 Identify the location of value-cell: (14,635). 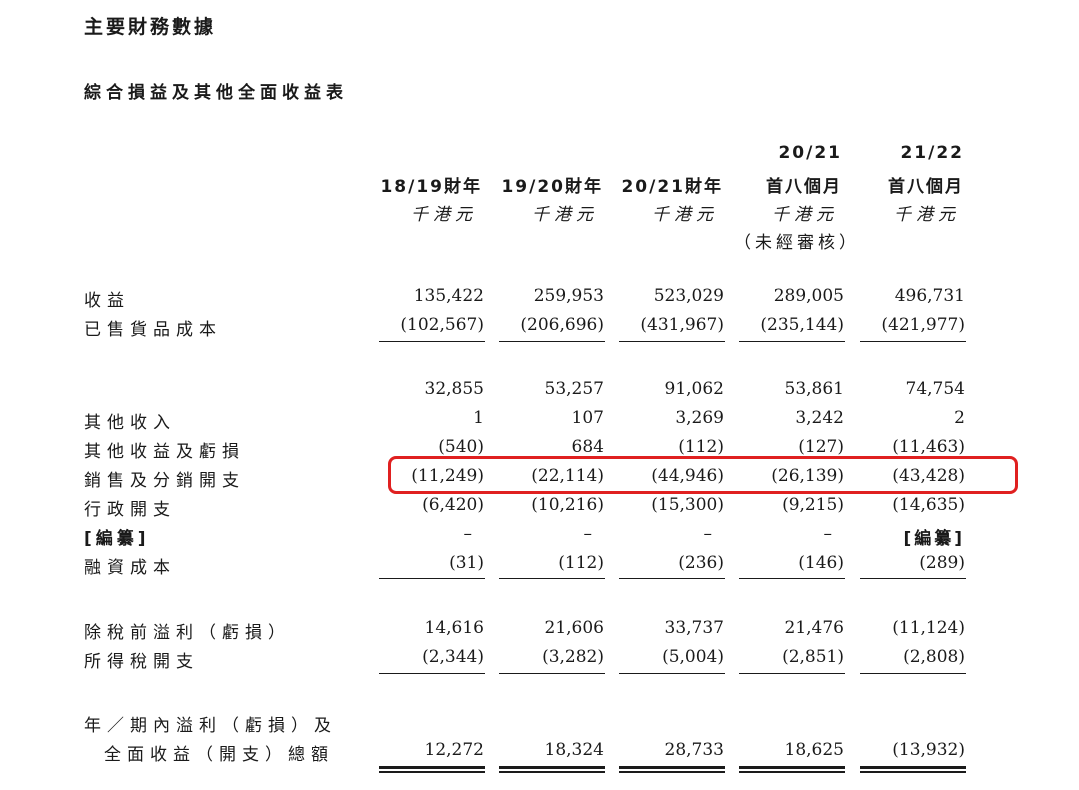
(928, 505).